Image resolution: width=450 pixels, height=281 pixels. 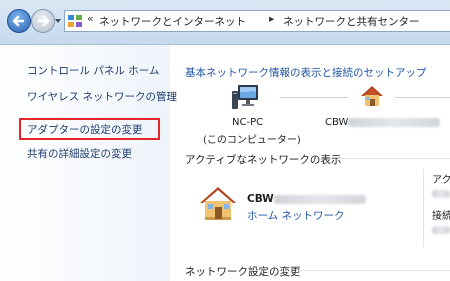 What do you see at coordinates (90, 19) in the screenshot?
I see `address-overflow: «` at bounding box center [90, 19].